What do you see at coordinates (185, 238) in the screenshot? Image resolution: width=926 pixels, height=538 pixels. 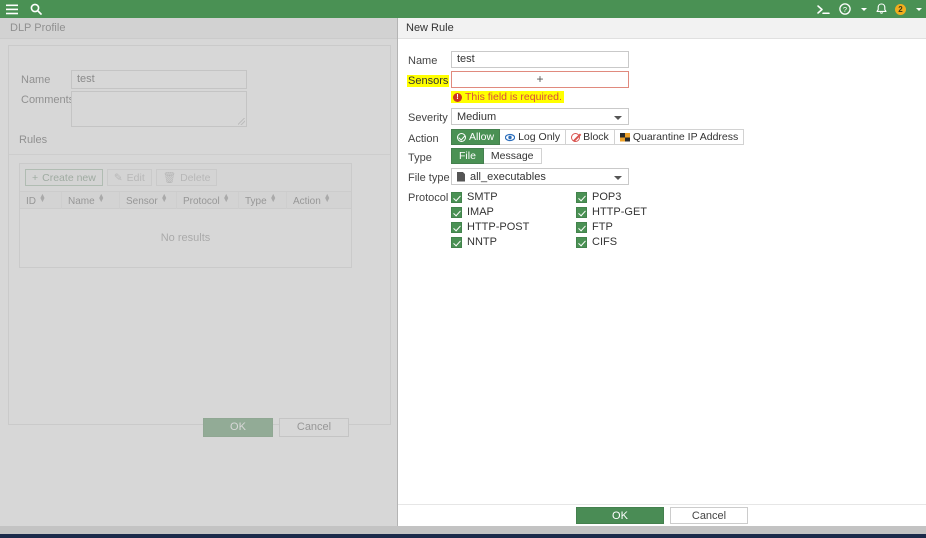 I see `empty-state-message: No results` at bounding box center [185, 238].